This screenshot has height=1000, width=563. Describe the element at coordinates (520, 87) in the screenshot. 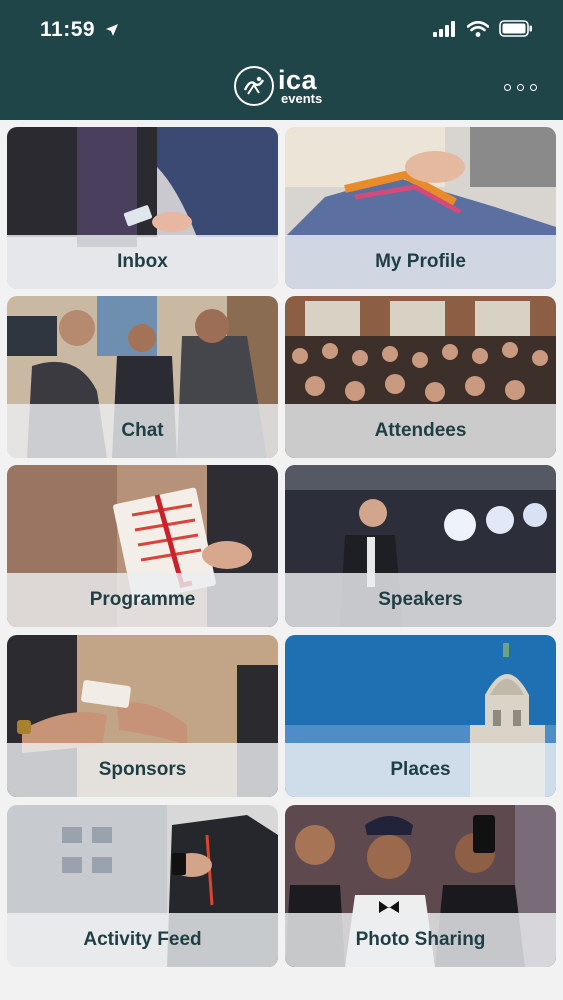

I see `more-icon` at that location.